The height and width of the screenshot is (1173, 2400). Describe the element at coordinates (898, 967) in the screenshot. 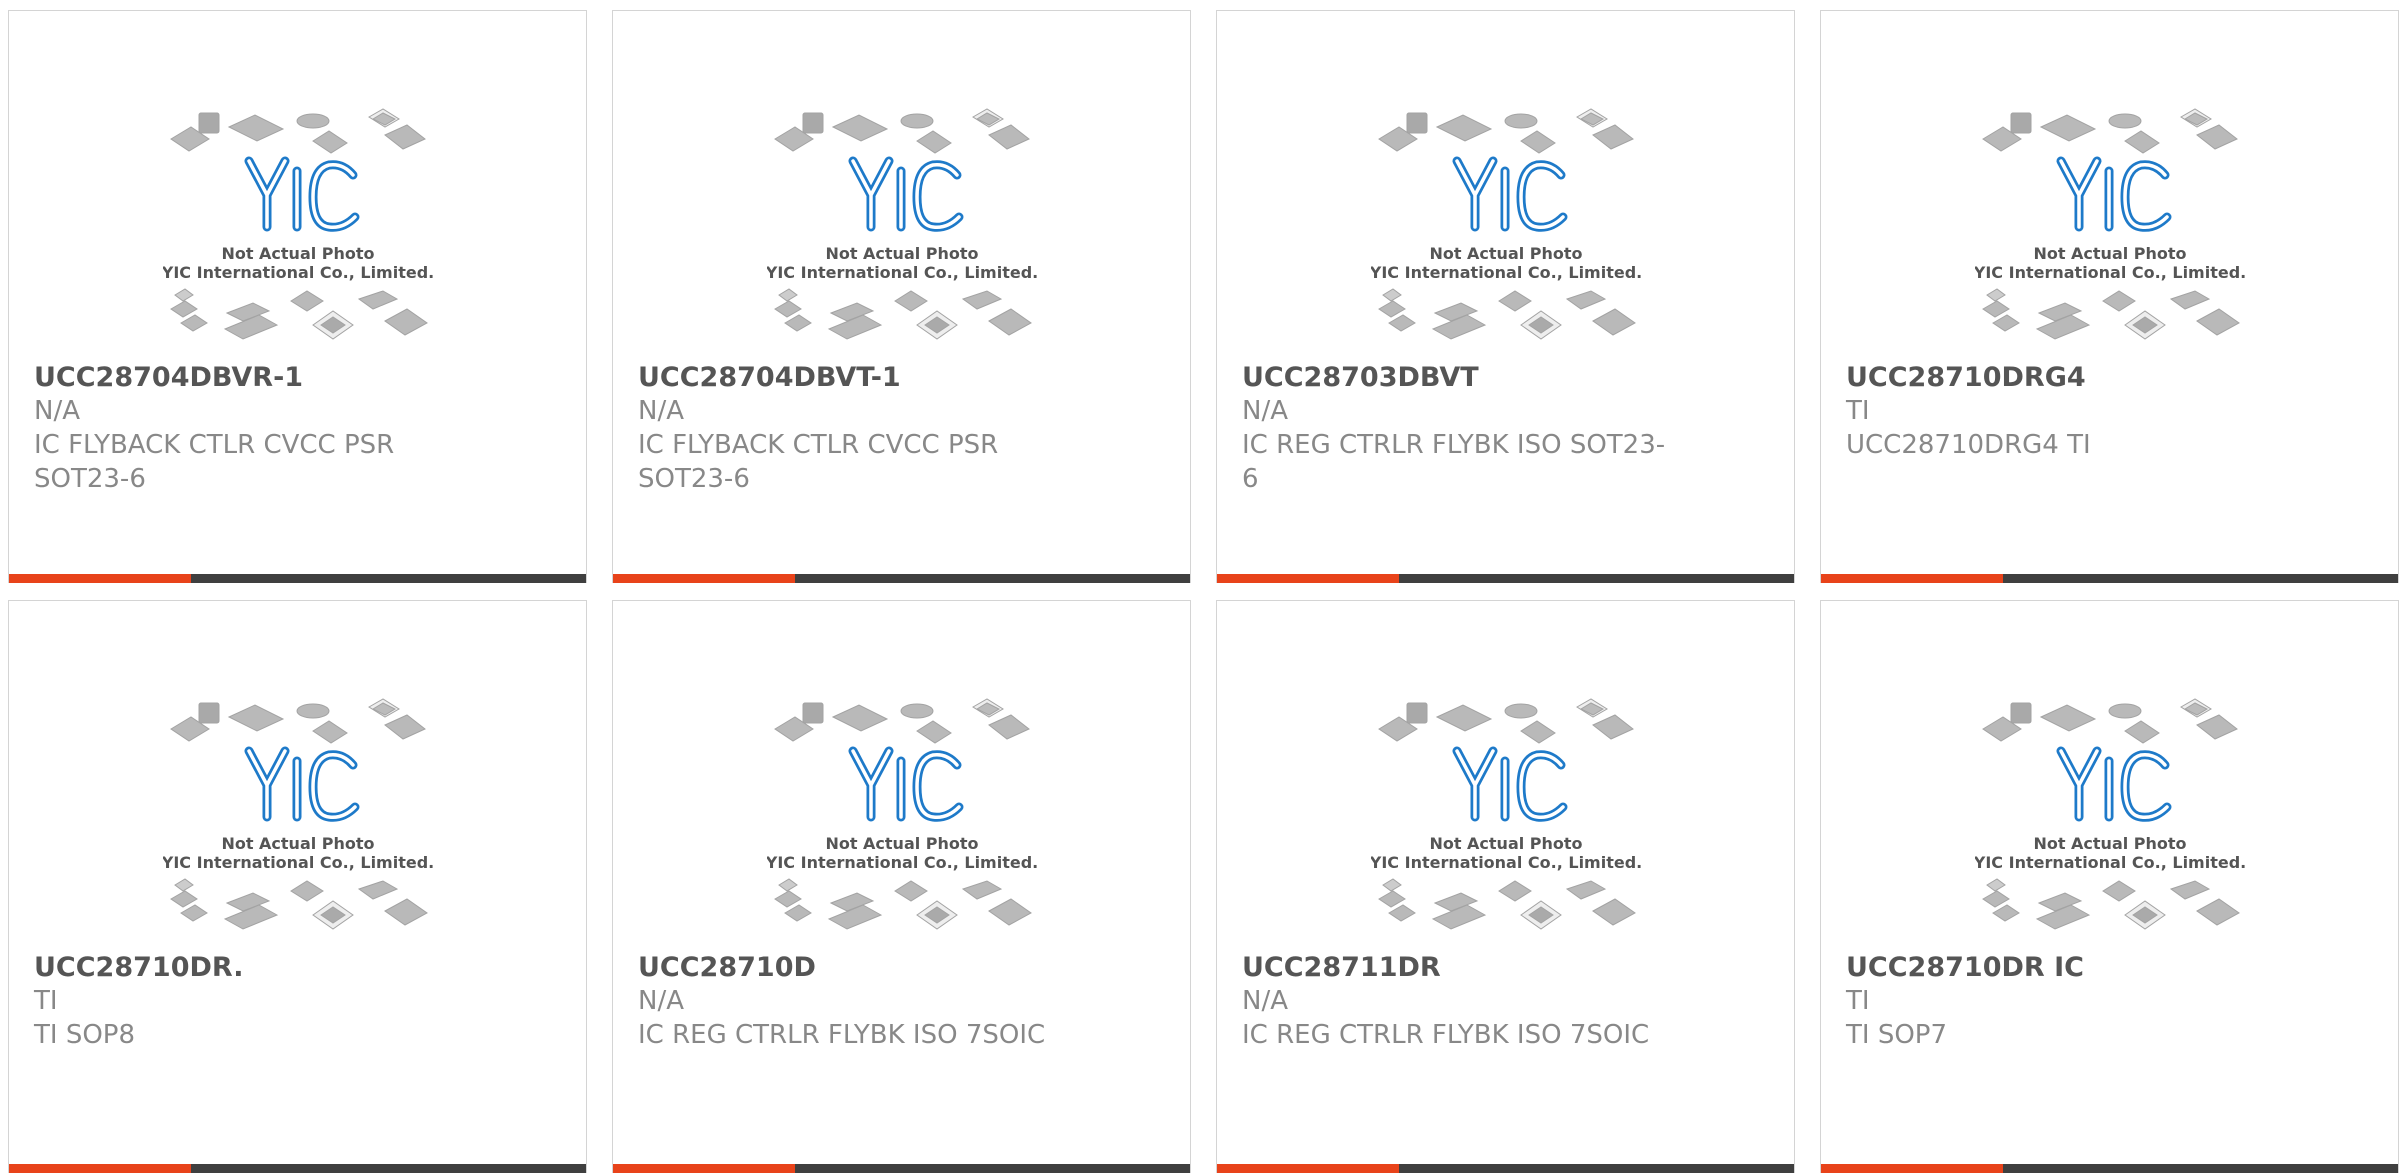

I see `part-number: UCC28710D` at that location.